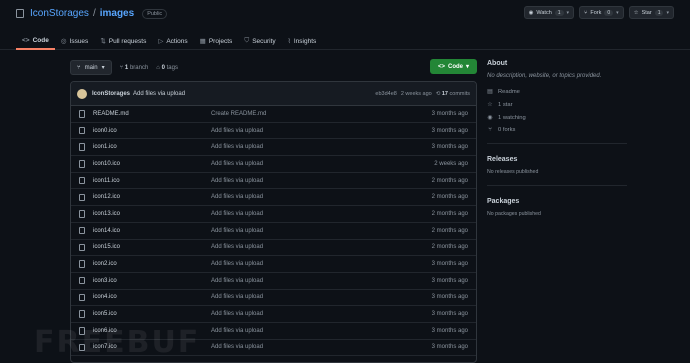 This screenshot has height=363, width=690. What do you see at coordinates (152, 131) in the screenshot?
I see `file-name-link: icon0.ico` at bounding box center [152, 131].